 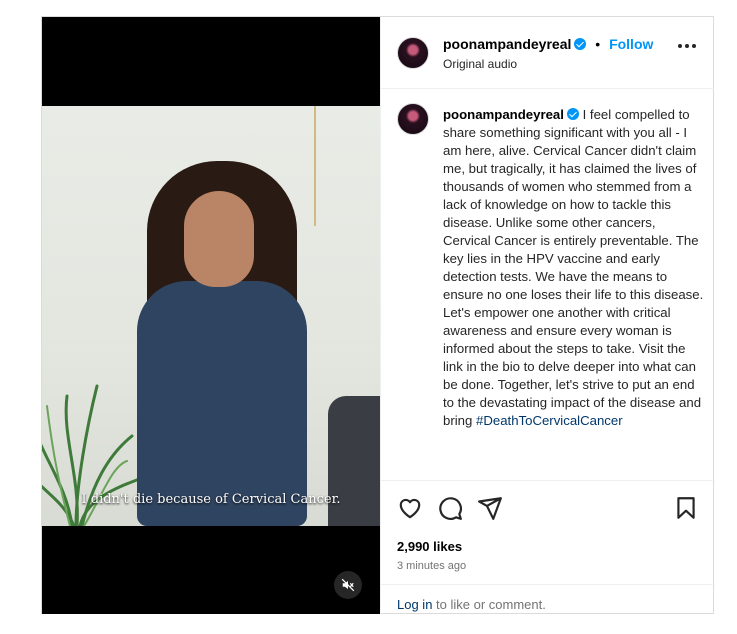 What do you see at coordinates (315, 166) in the screenshot?
I see `wall-decor` at bounding box center [315, 166].